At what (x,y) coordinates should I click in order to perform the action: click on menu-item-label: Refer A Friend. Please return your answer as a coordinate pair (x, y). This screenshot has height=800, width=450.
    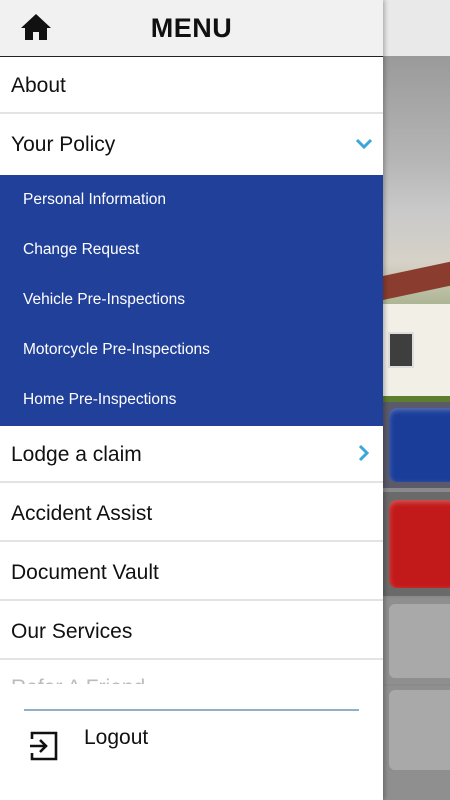
    Looking at the image, I should click on (78, 680).